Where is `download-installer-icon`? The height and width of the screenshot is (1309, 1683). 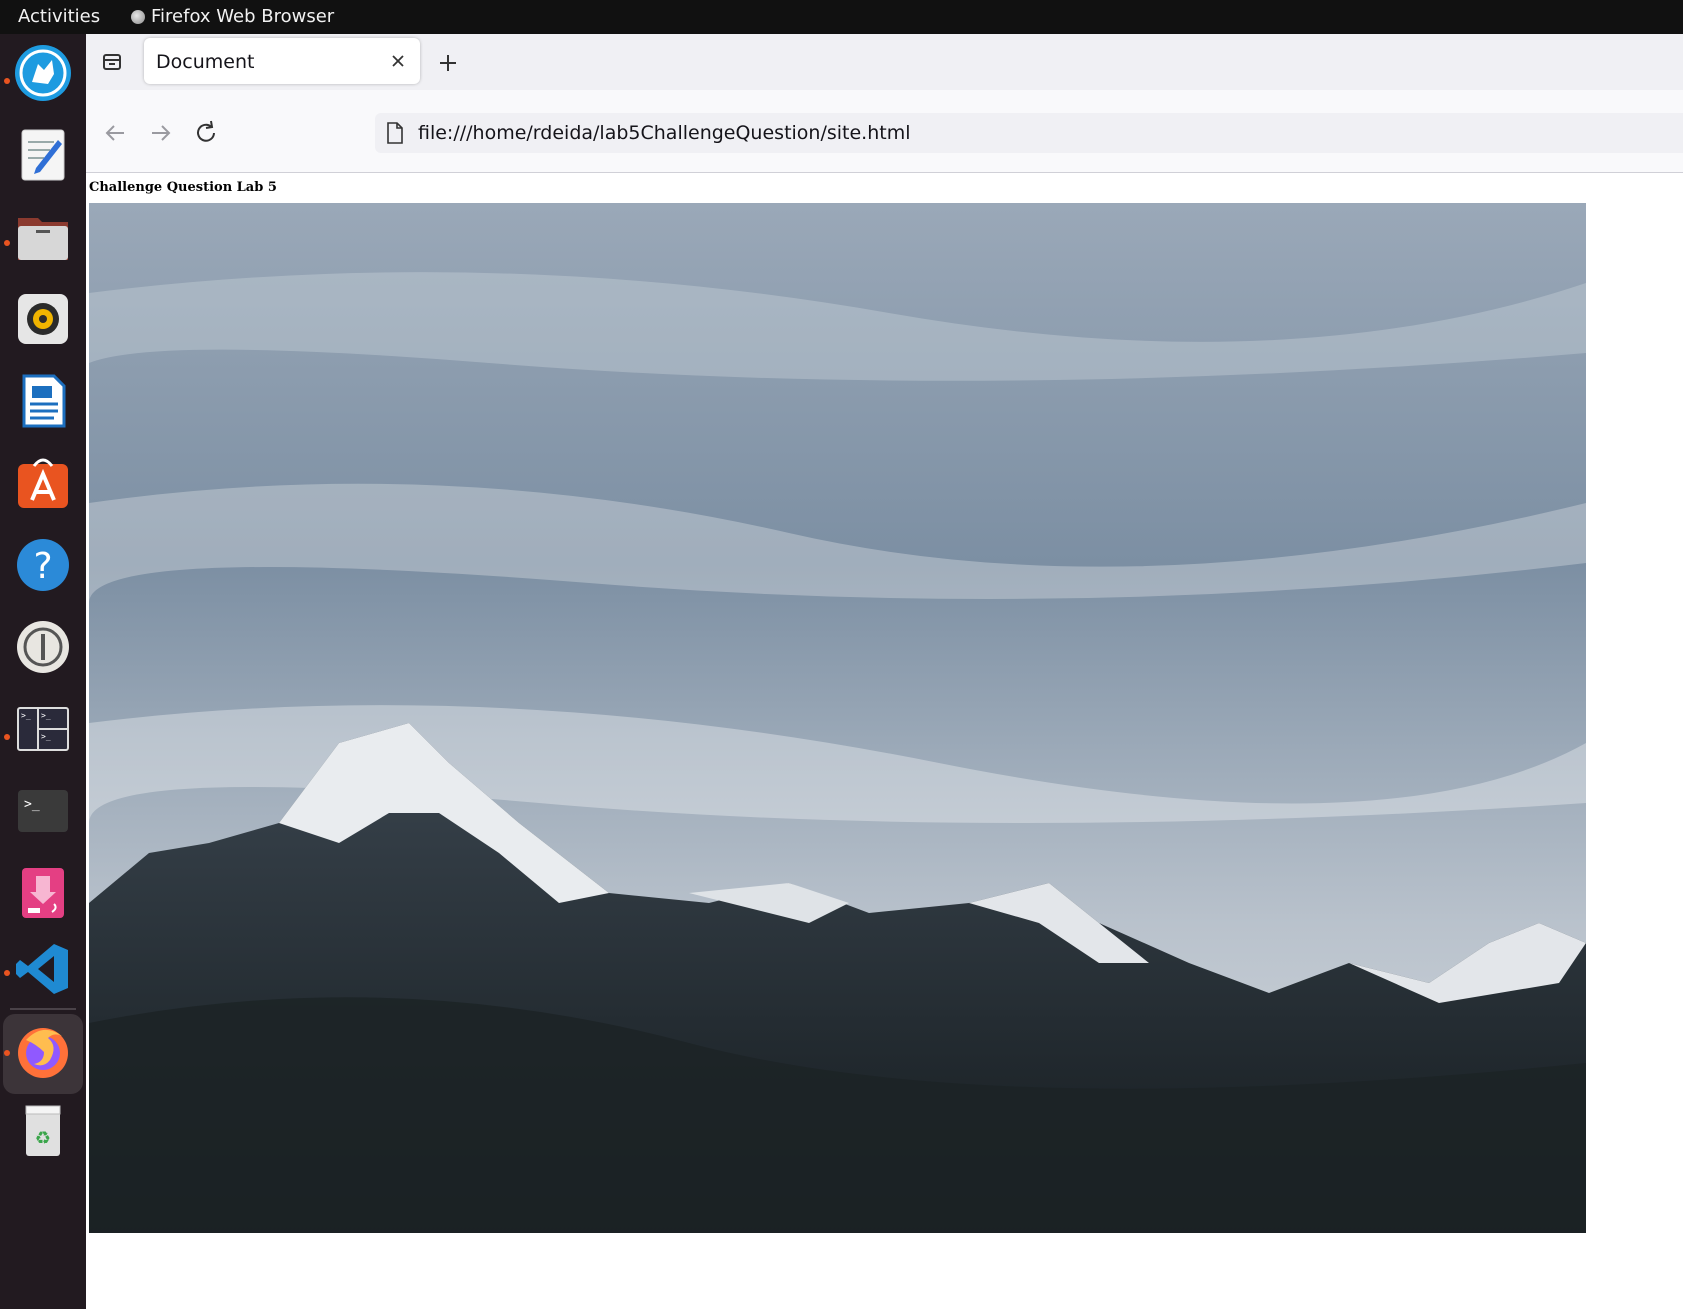 download-installer-icon is located at coordinates (43, 893).